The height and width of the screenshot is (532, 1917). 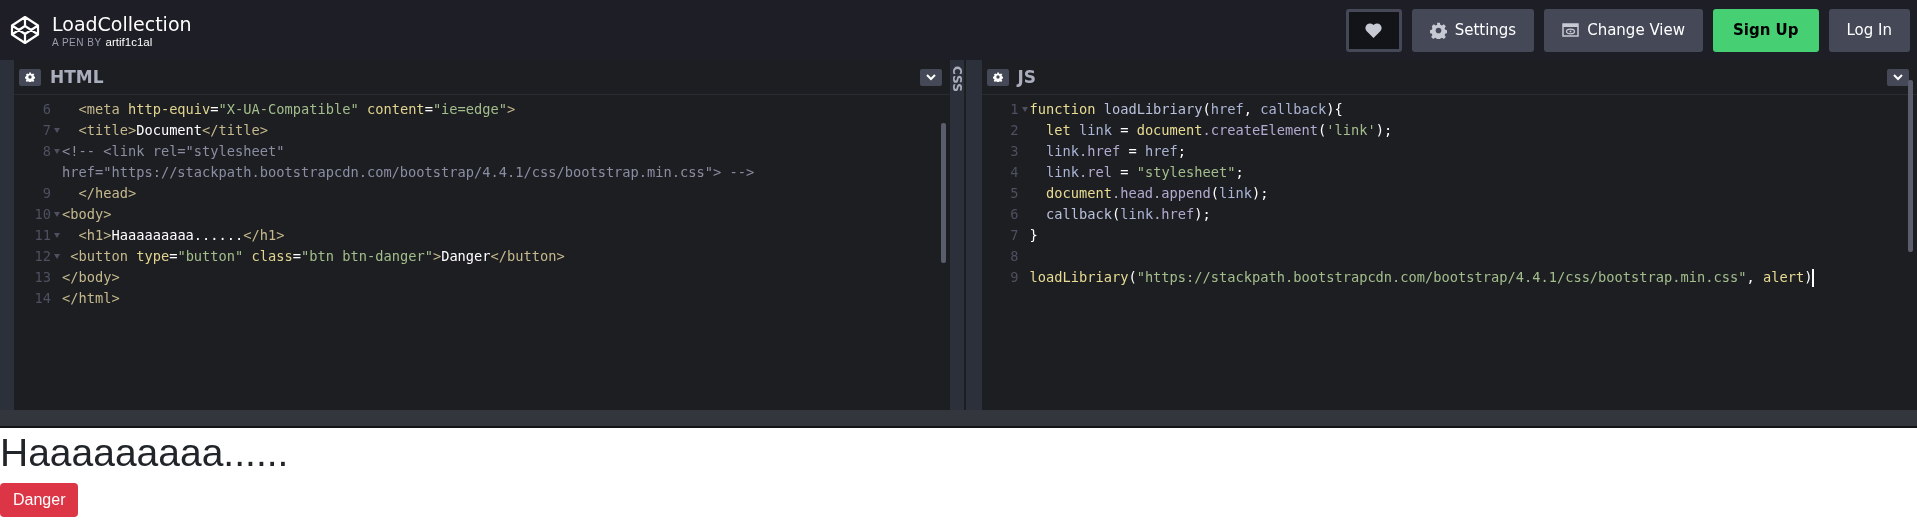 I want to click on code-line: <!-- <link rel="stylesheet" href="https://stackpath.bootstrapcdn.com/bootstrap/4.4.1/css/bootstrap.min.css"> -->, so click(x=408, y=162).